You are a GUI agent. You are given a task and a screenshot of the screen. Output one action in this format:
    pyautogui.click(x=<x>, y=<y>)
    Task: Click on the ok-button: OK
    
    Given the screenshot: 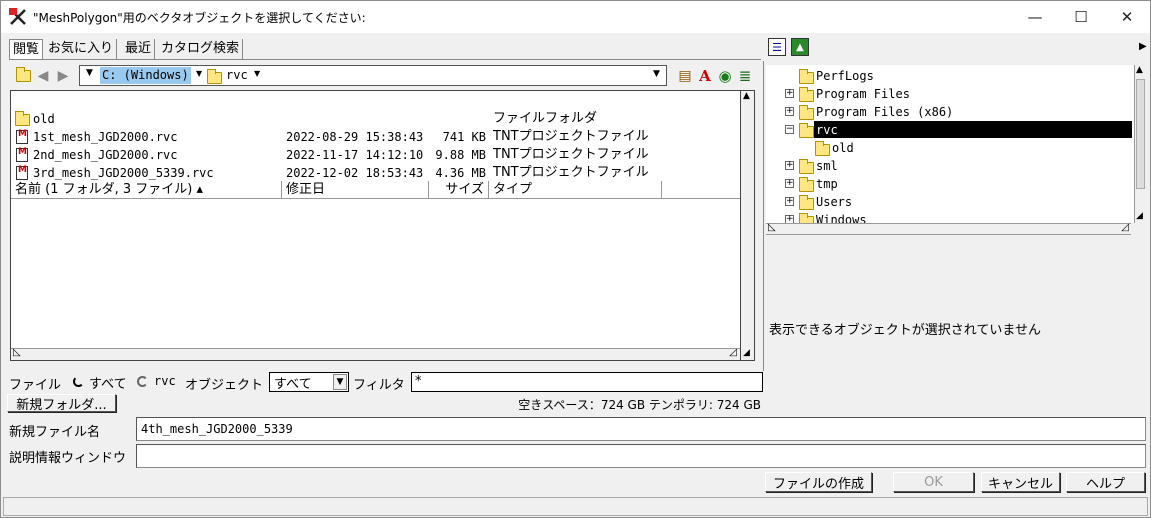 What is the action you would take?
    pyautogui.click(x=933, y=482)
    